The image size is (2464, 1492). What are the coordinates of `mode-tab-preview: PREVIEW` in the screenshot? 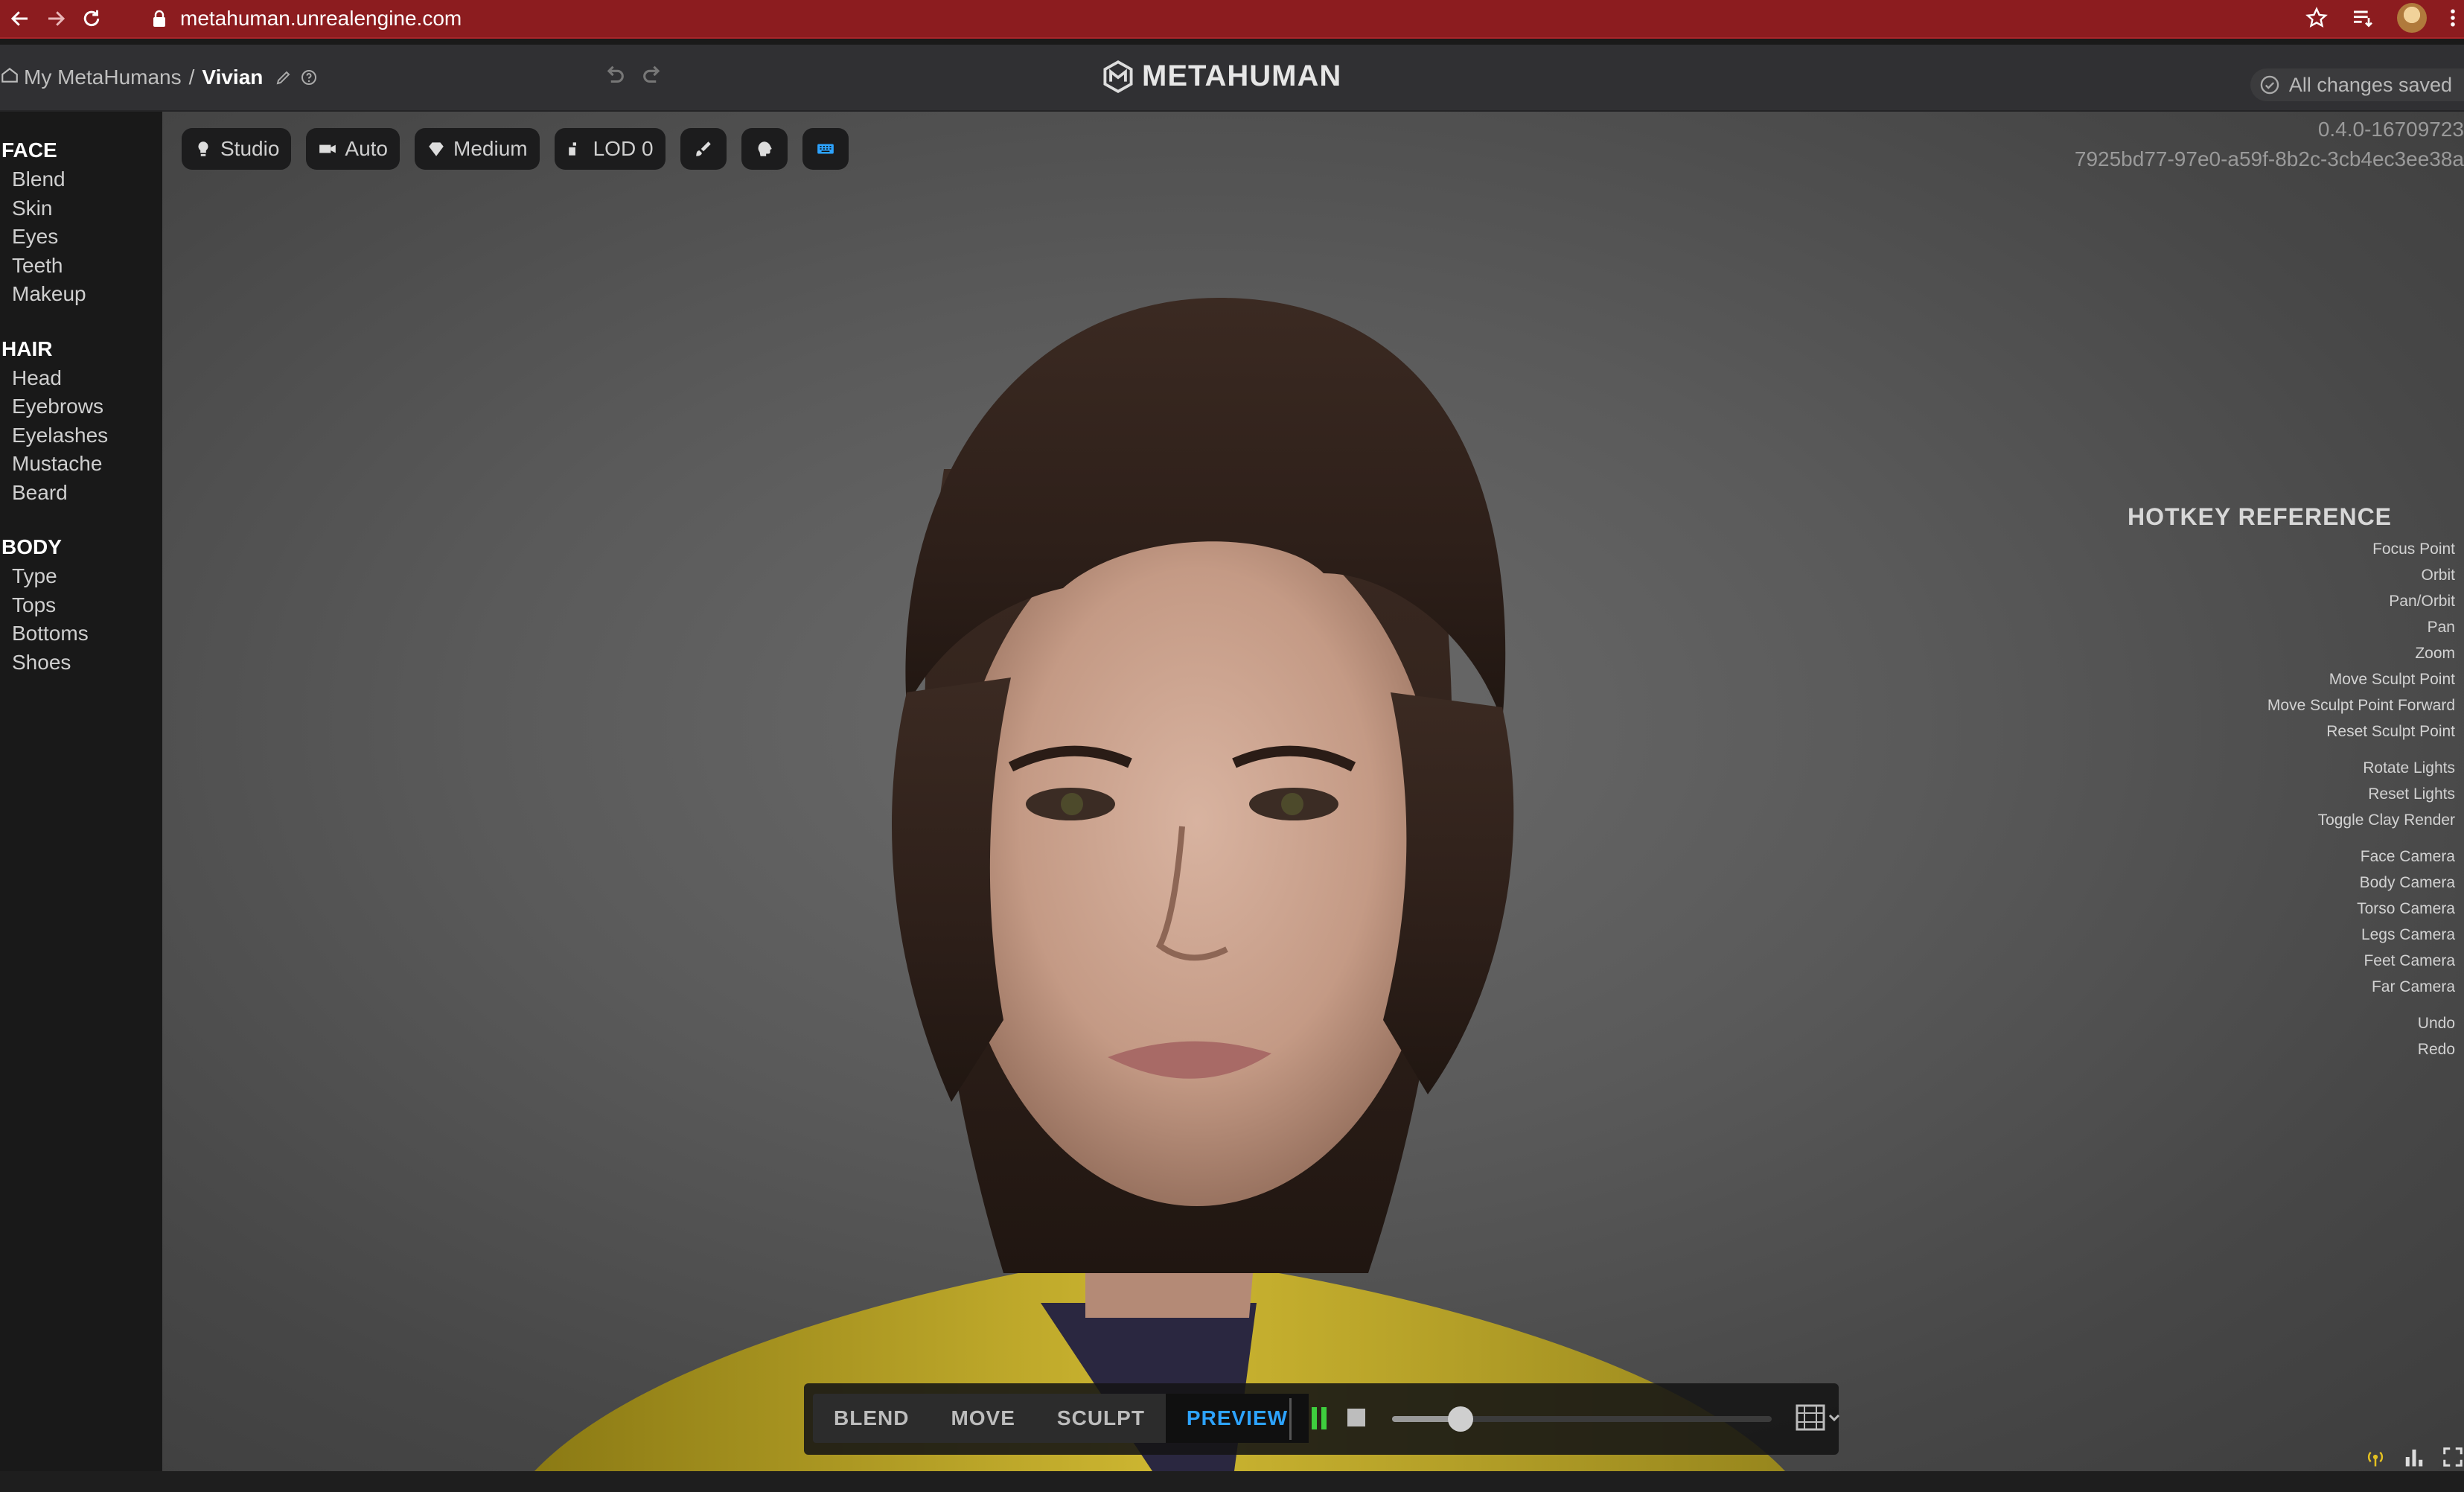 It's located at (1237, 1418).